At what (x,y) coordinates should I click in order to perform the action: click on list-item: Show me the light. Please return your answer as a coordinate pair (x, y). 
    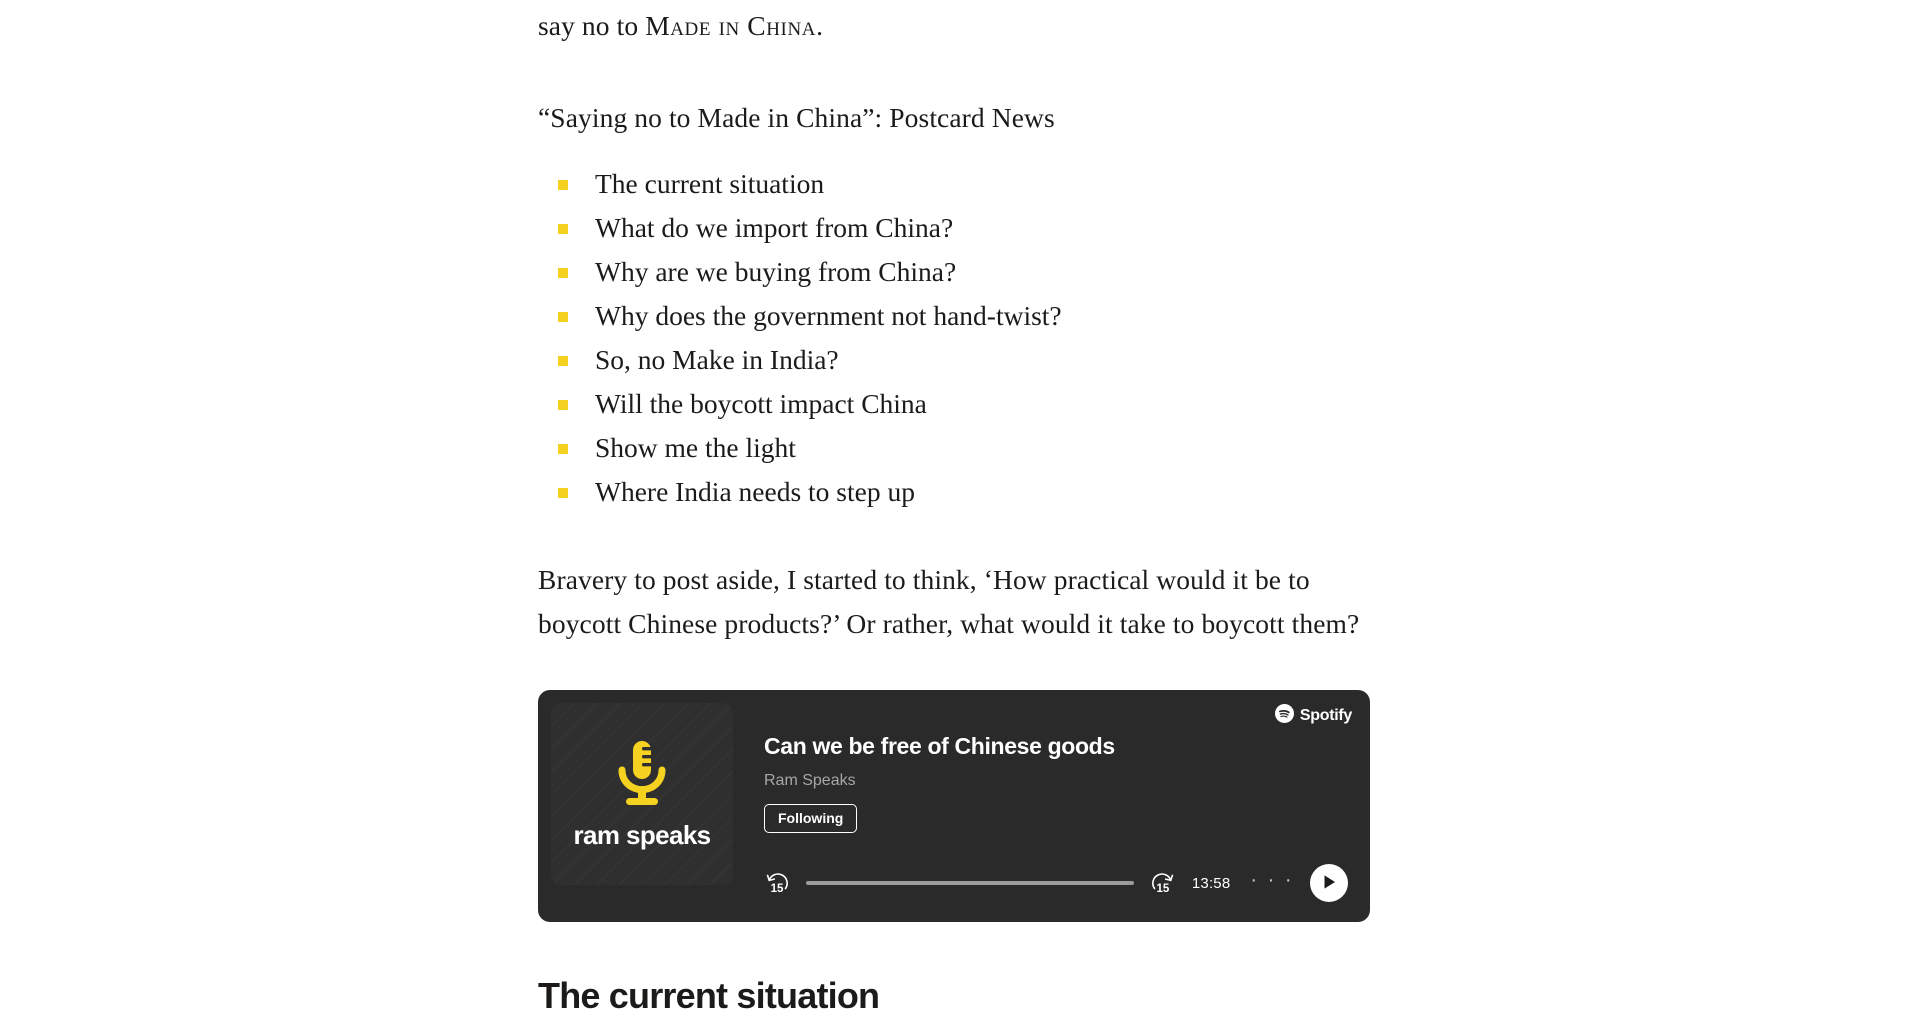
    Looking at the image, I should click on (968, 448).